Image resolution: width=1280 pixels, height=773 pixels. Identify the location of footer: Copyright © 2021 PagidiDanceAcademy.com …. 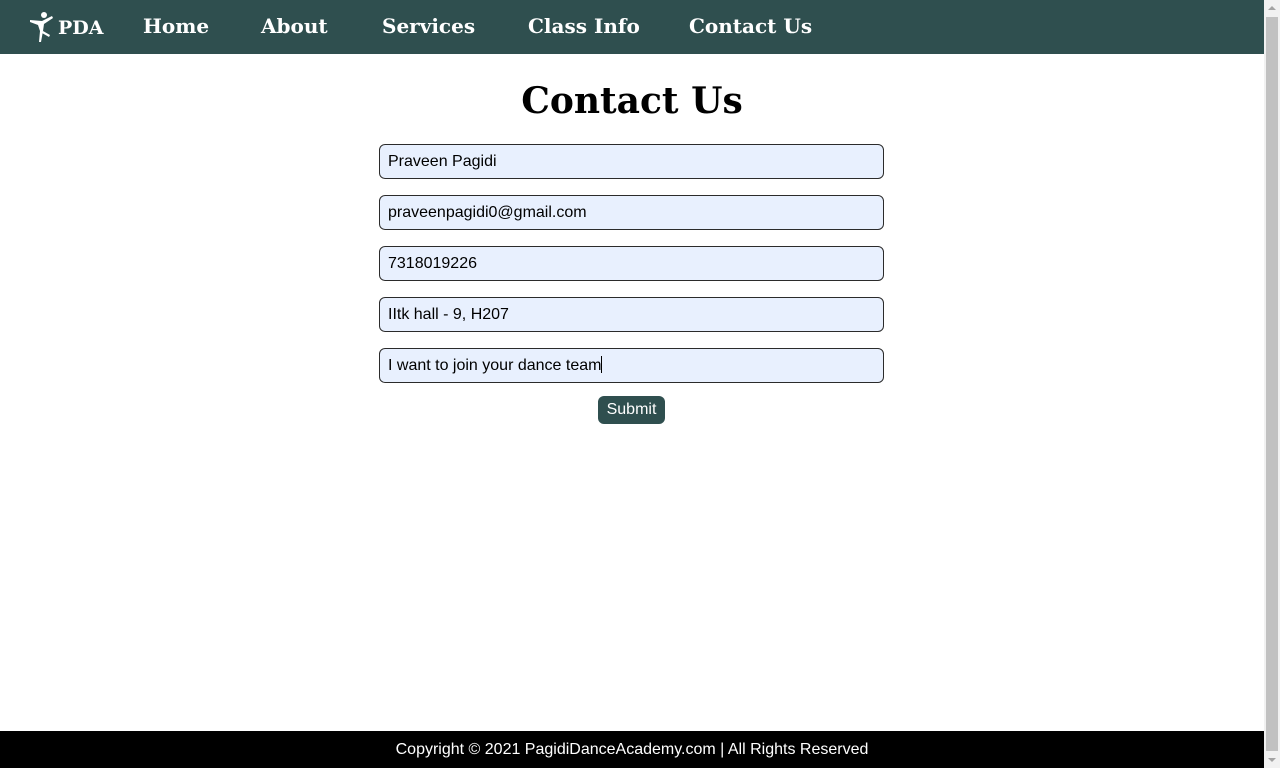
(632, 749).